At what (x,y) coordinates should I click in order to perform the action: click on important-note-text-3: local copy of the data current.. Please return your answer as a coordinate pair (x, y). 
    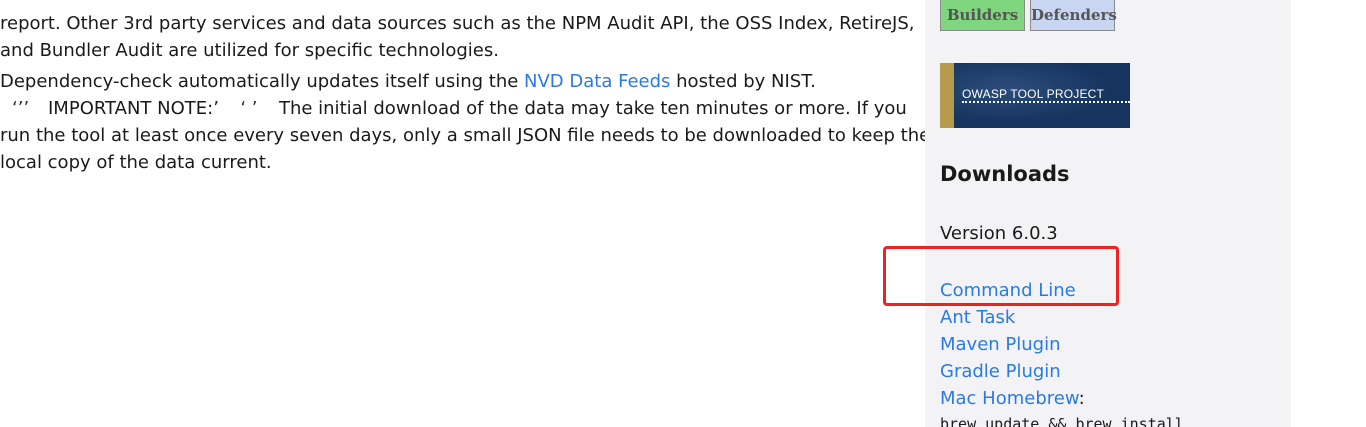
    Looking at the image, I should click on (136, 162).